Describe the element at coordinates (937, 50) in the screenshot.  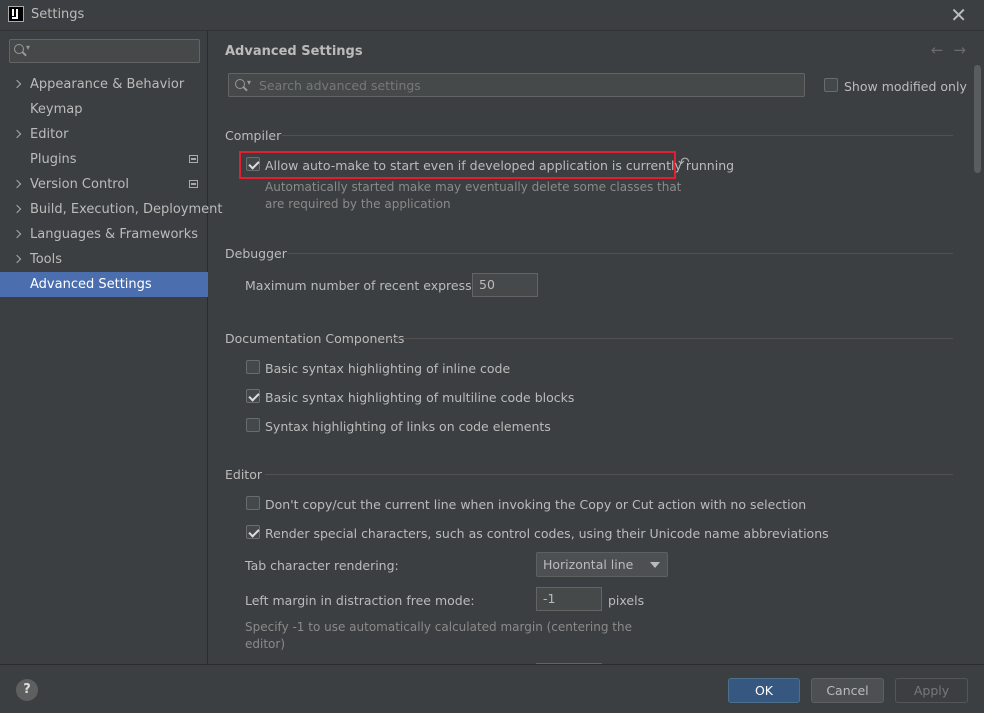
I see `back-arrow-icon: ←` at that location.